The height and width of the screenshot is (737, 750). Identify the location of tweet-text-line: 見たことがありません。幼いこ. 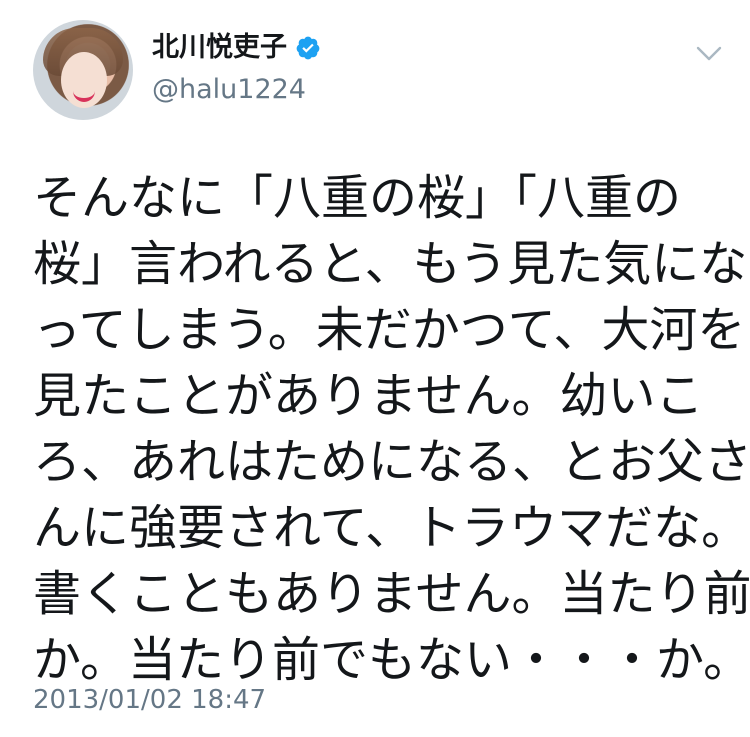
(368, 396).